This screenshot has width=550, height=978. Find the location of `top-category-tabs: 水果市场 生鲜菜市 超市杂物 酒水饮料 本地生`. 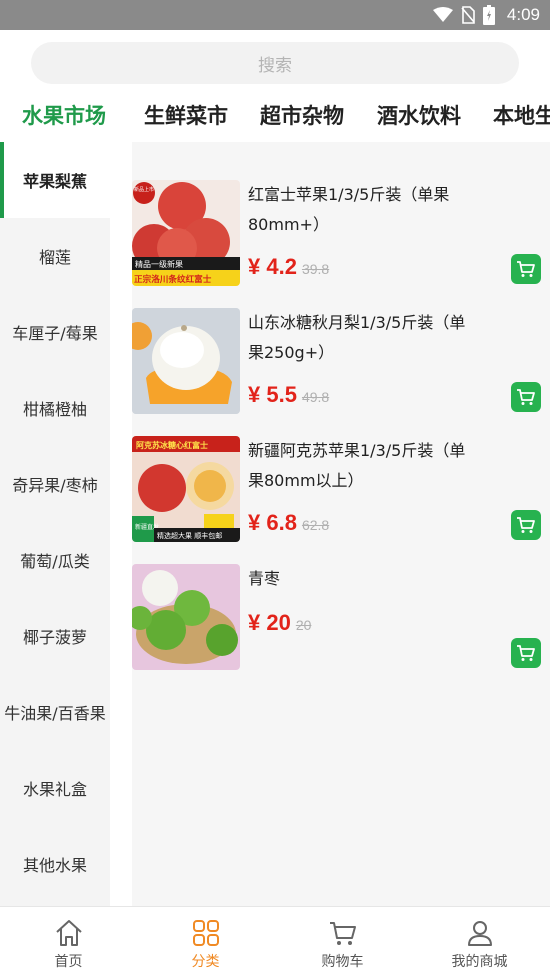

top-category-tabs: 水果市场 生鲜菜市 超市杂物 酒水饮料 本地生 is located at coordinates (275, 118).